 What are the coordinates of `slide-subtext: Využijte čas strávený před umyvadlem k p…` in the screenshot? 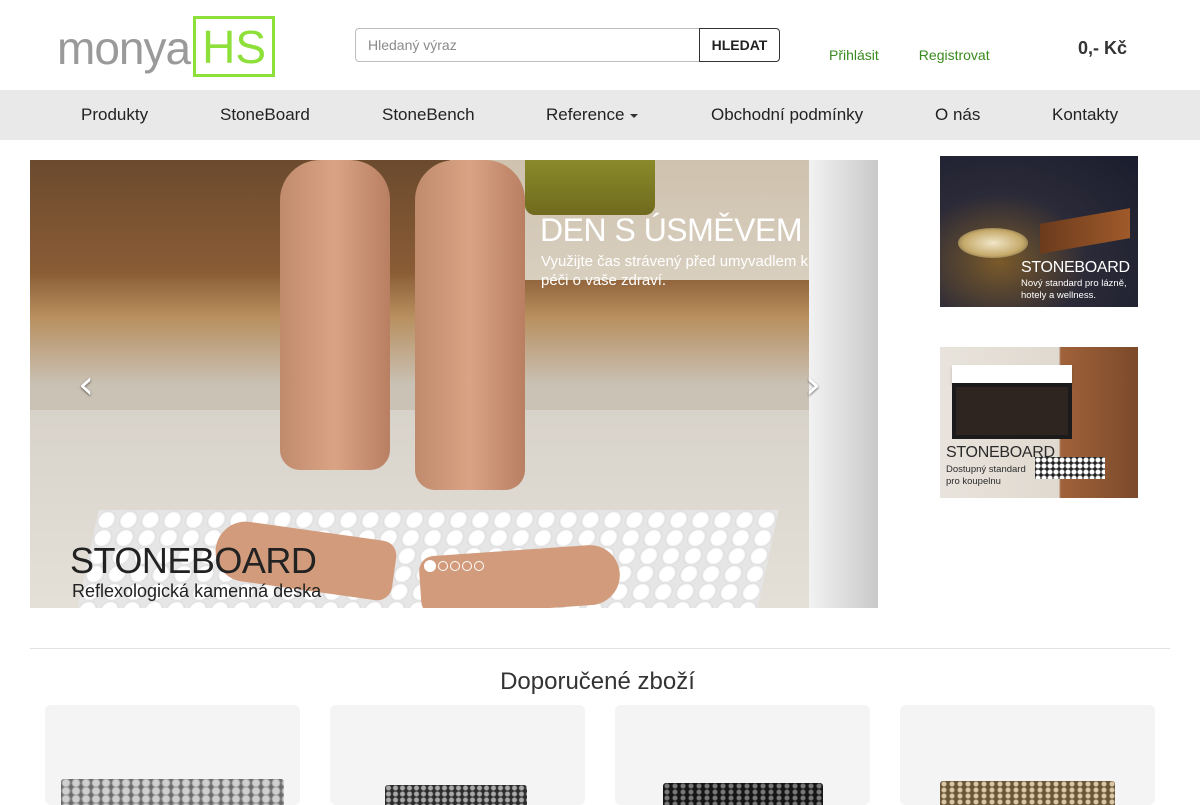 It's located at (675, 271).